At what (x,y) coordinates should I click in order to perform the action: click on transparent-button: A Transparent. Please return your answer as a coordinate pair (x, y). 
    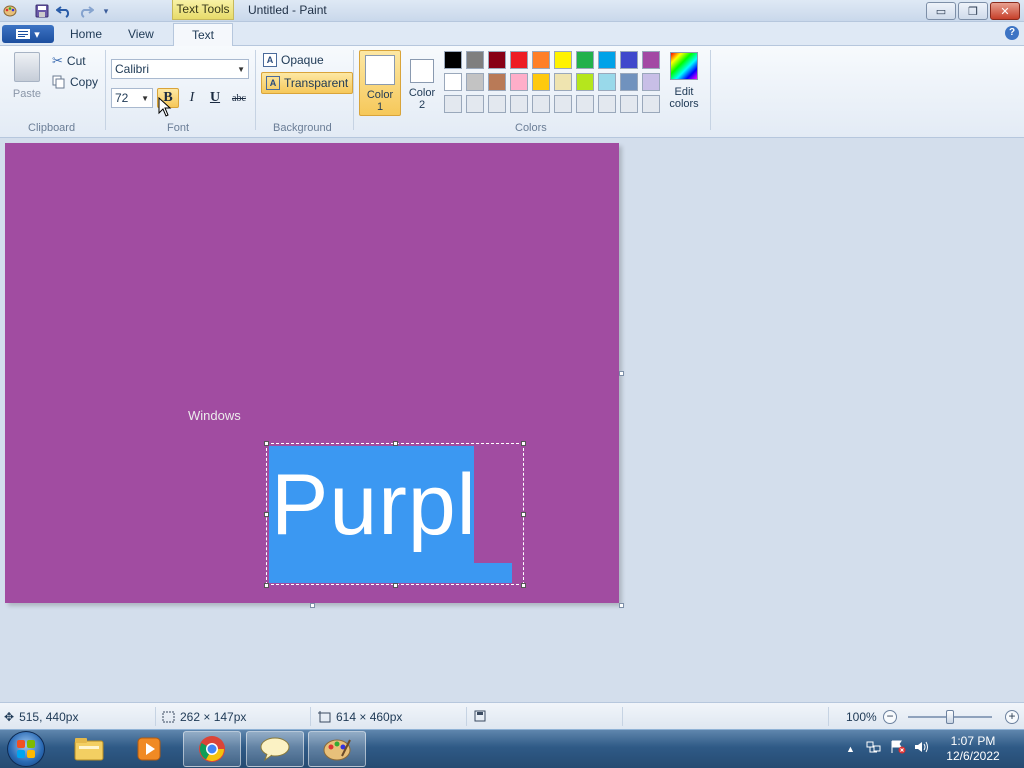
    Looking at the image, I should click on (307, 83).